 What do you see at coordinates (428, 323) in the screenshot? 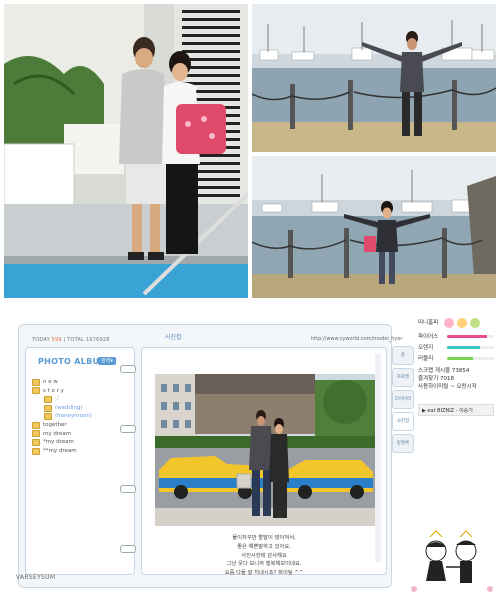
I see `side-title: 미니홈피` at bounding box center [428, 323].